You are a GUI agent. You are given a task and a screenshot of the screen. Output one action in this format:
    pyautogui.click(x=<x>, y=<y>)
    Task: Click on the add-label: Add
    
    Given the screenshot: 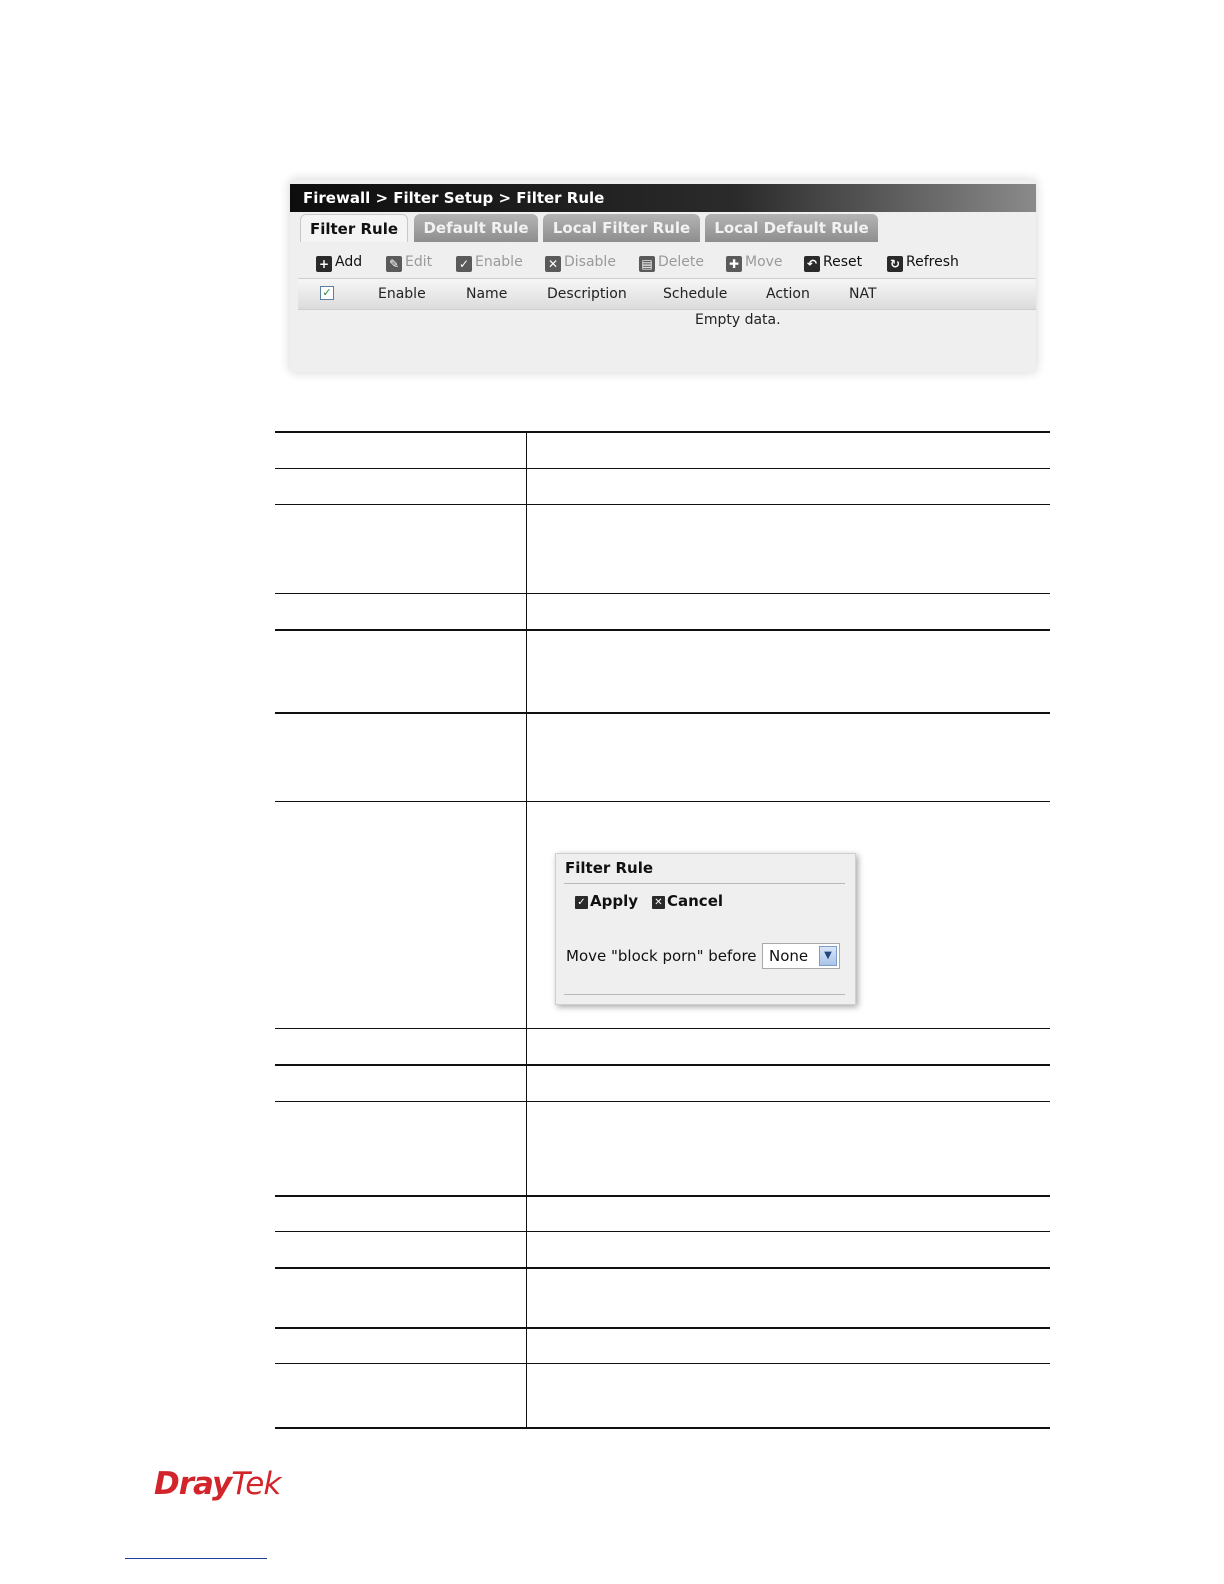 What is the action you would take?
    pyautogui.click(x=349, y=262)
    